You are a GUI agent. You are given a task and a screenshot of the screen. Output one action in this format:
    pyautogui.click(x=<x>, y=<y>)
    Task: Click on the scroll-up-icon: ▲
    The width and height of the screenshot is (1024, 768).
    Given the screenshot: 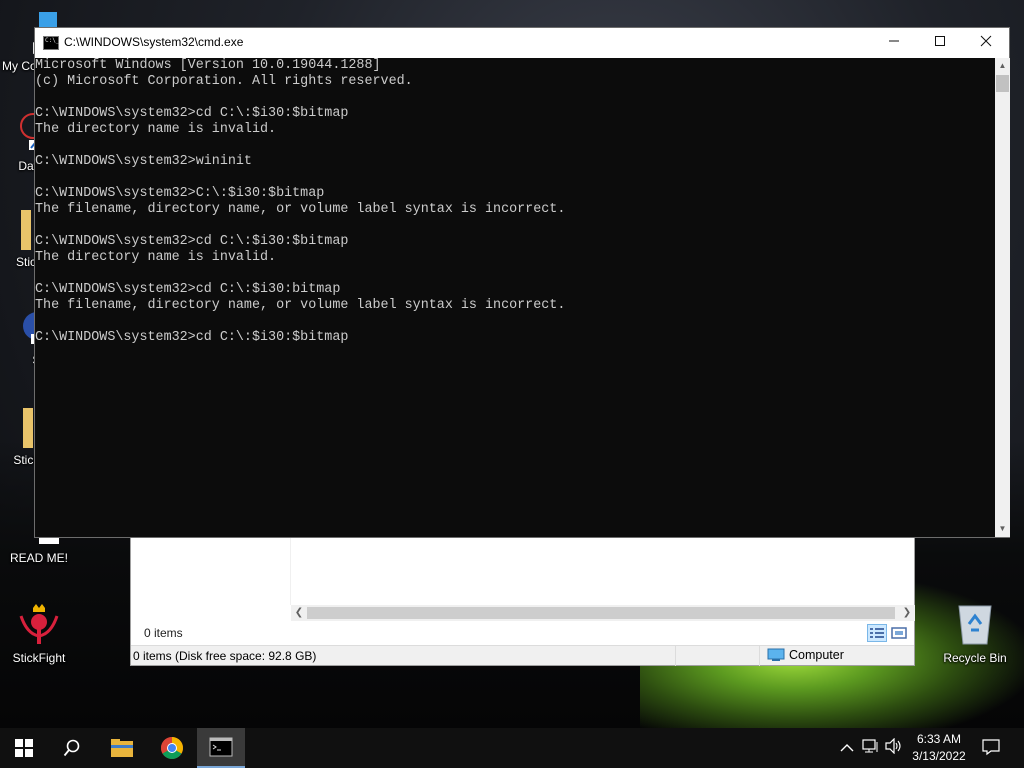 What is the action you would take?
    pyautogui.click(x=1002, y=66)
    